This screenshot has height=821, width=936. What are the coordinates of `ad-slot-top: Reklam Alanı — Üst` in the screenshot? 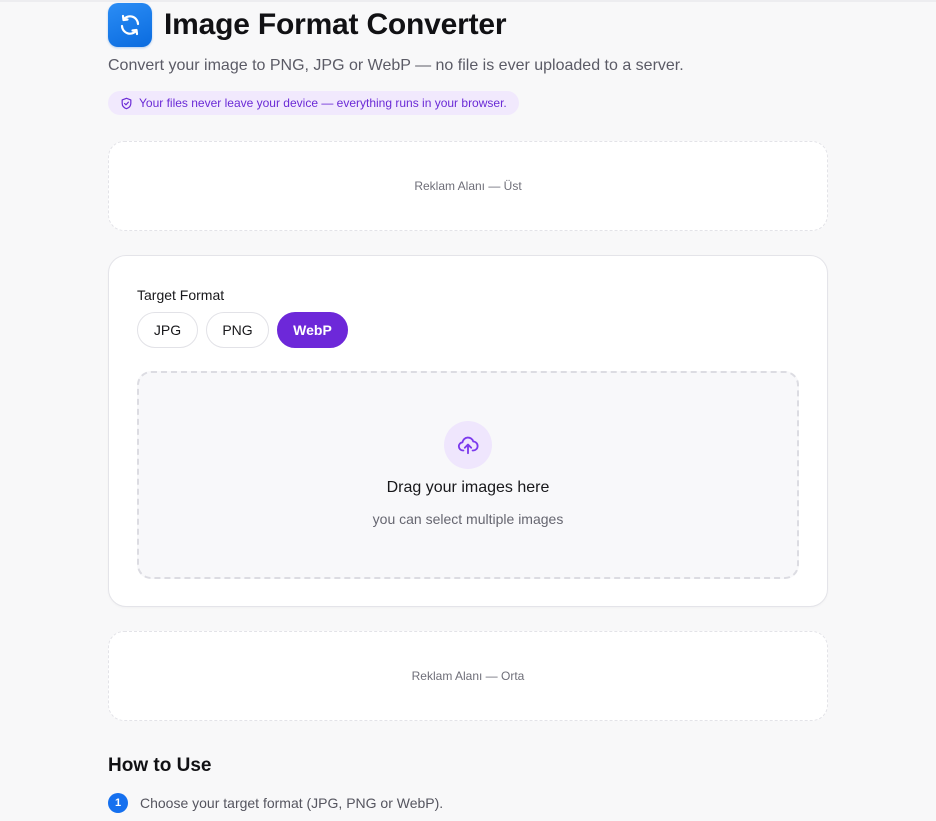 It's located at (468, 186).